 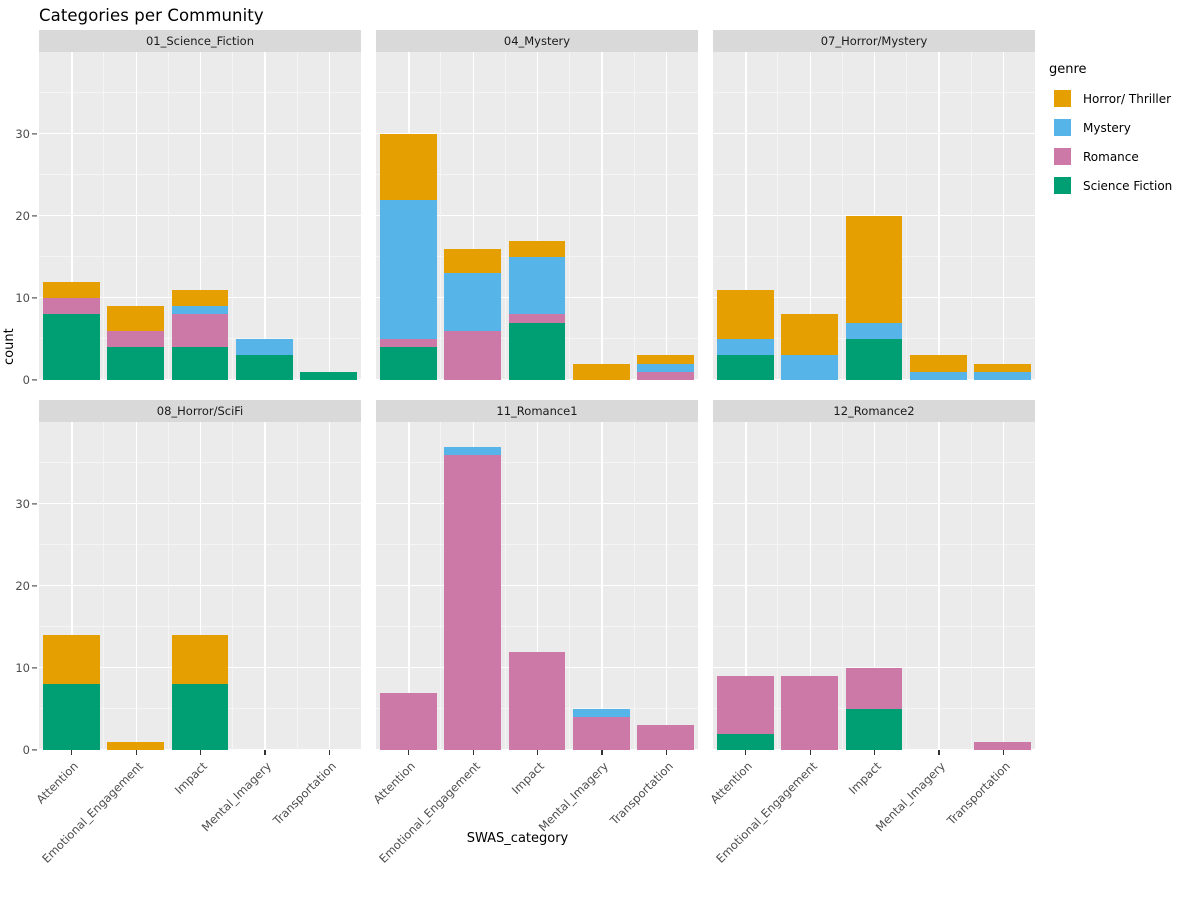 What do you see at coordinates (1118, 156) in the screenshot?
I see `legend-item: Romance` at bounding box center [1118, 156].